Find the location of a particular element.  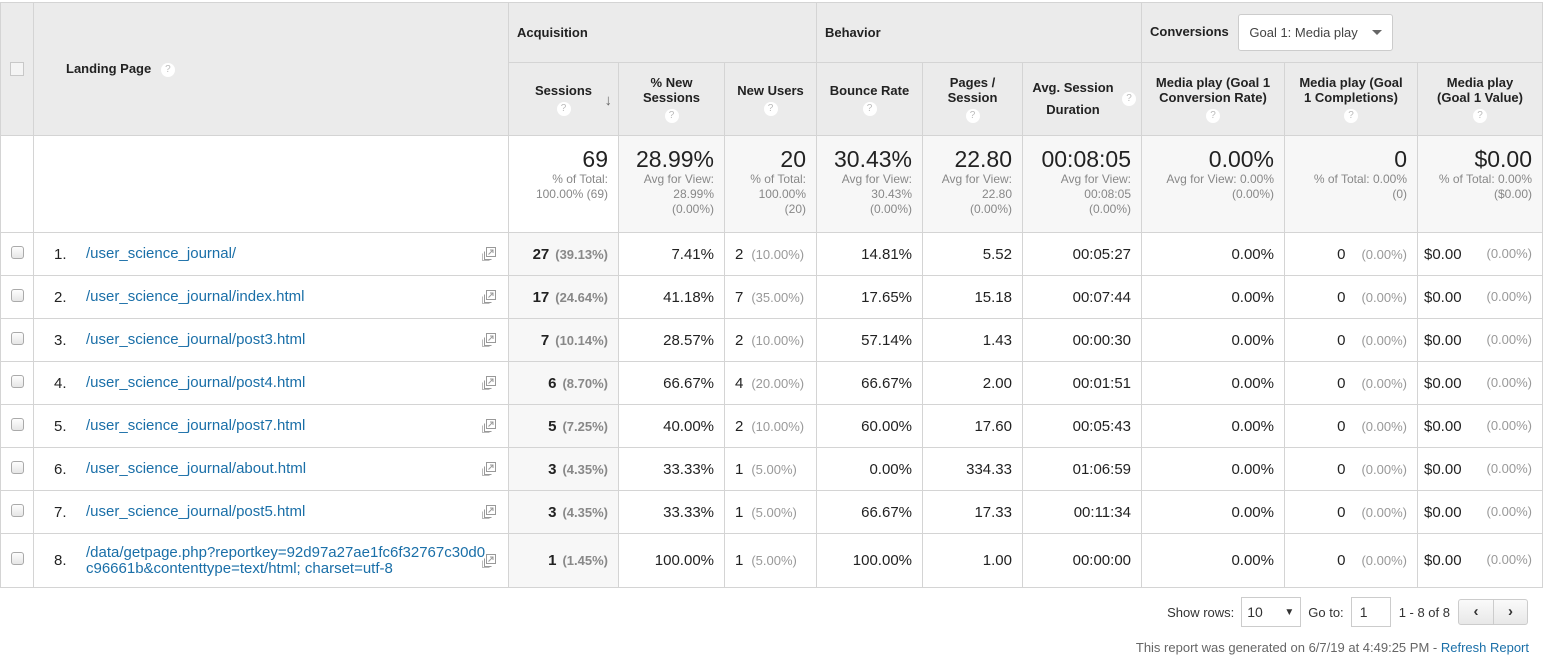

value-value: $0.00 is located at coordinates (1443, 340).